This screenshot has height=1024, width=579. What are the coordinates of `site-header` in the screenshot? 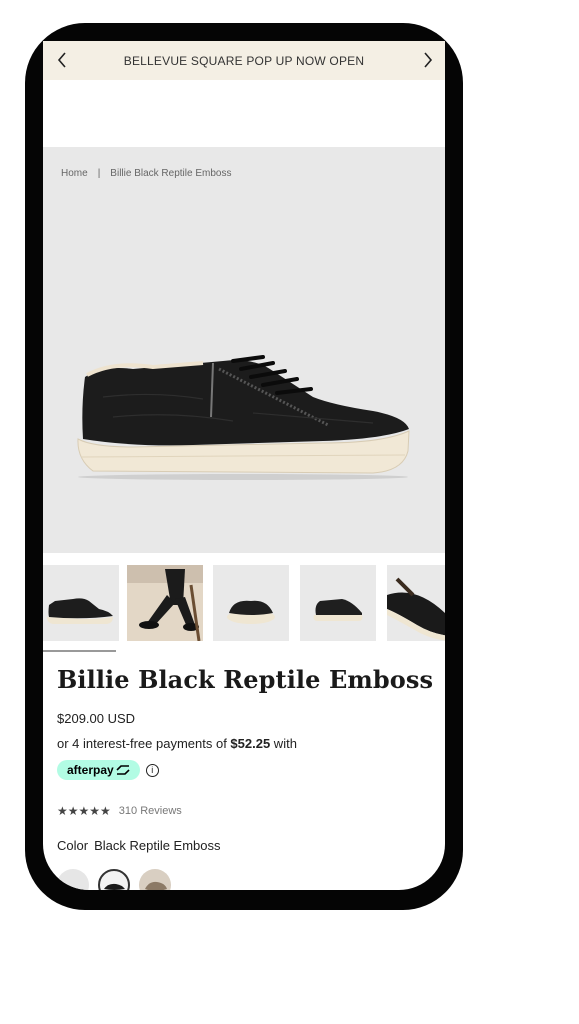 It's located at (244, 113).